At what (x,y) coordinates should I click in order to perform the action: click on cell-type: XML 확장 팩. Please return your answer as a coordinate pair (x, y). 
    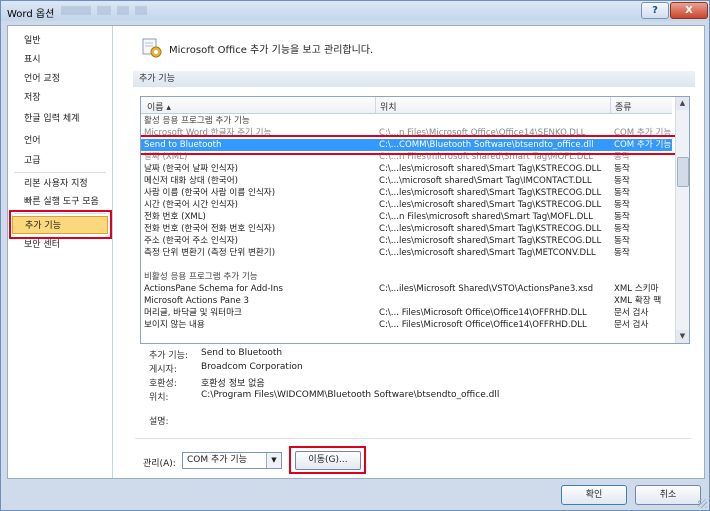
    Looking at the image, I should click on (638, 301).